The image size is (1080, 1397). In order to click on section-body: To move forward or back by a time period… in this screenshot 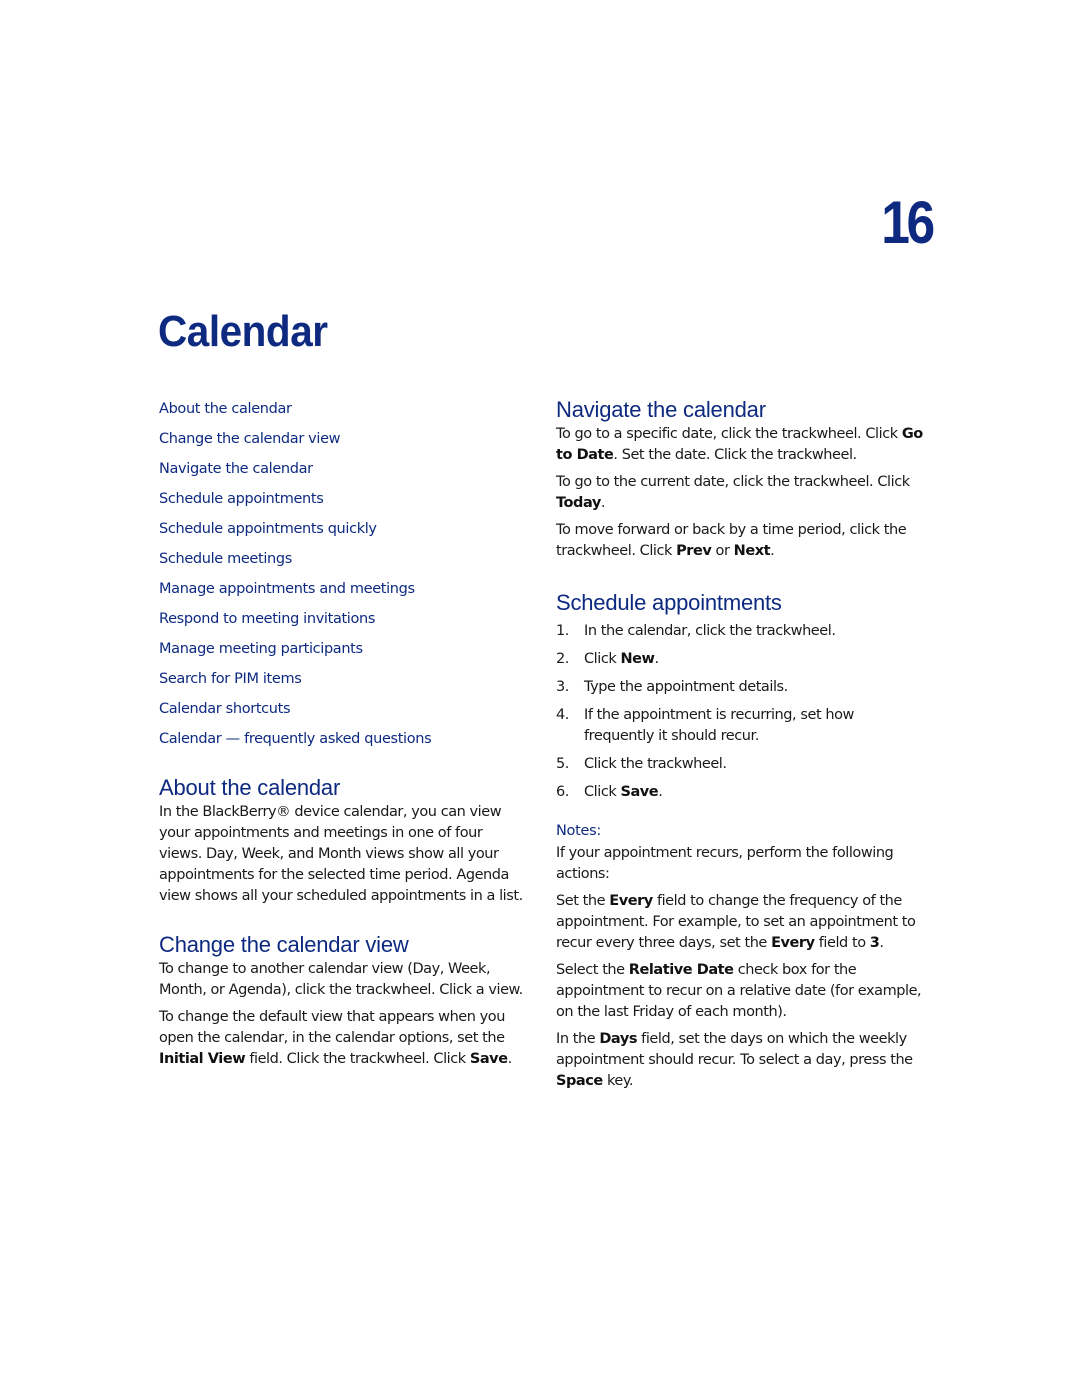, I will do `click(741, 541)`.